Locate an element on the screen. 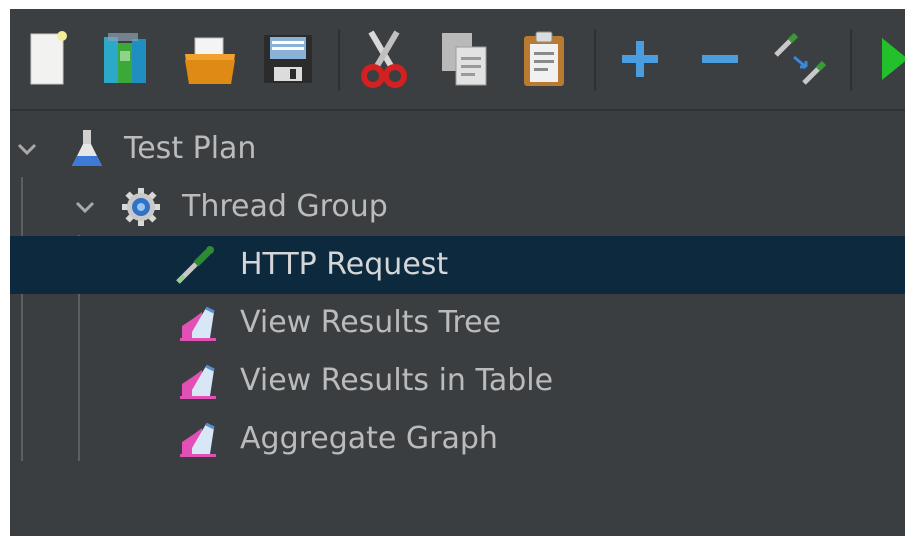  templates-books-icon is located at coordinates (125, 58).